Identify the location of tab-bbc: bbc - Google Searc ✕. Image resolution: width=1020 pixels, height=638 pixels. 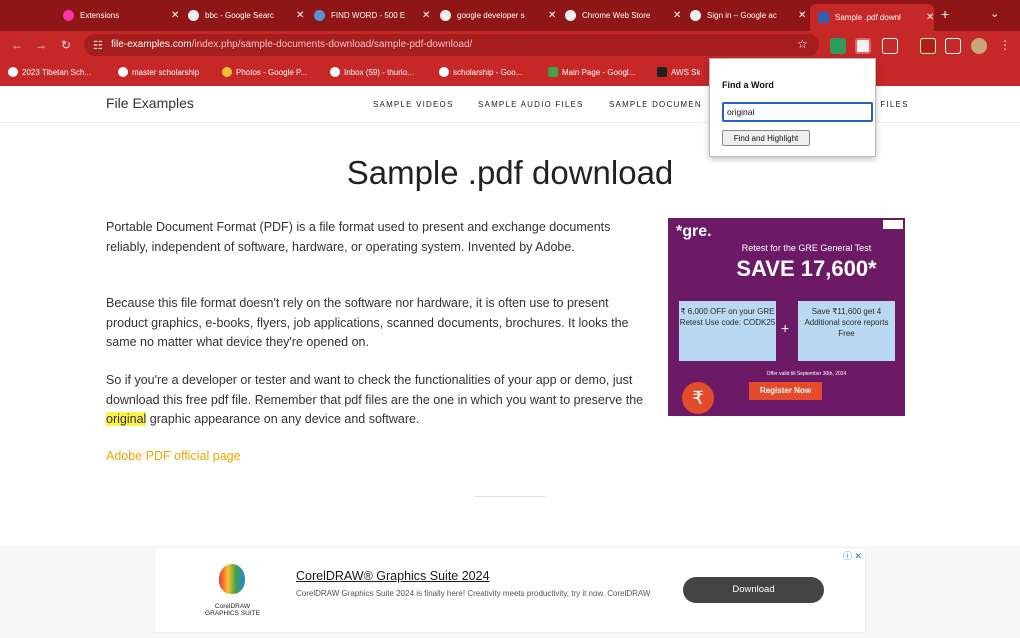
(242, 15).